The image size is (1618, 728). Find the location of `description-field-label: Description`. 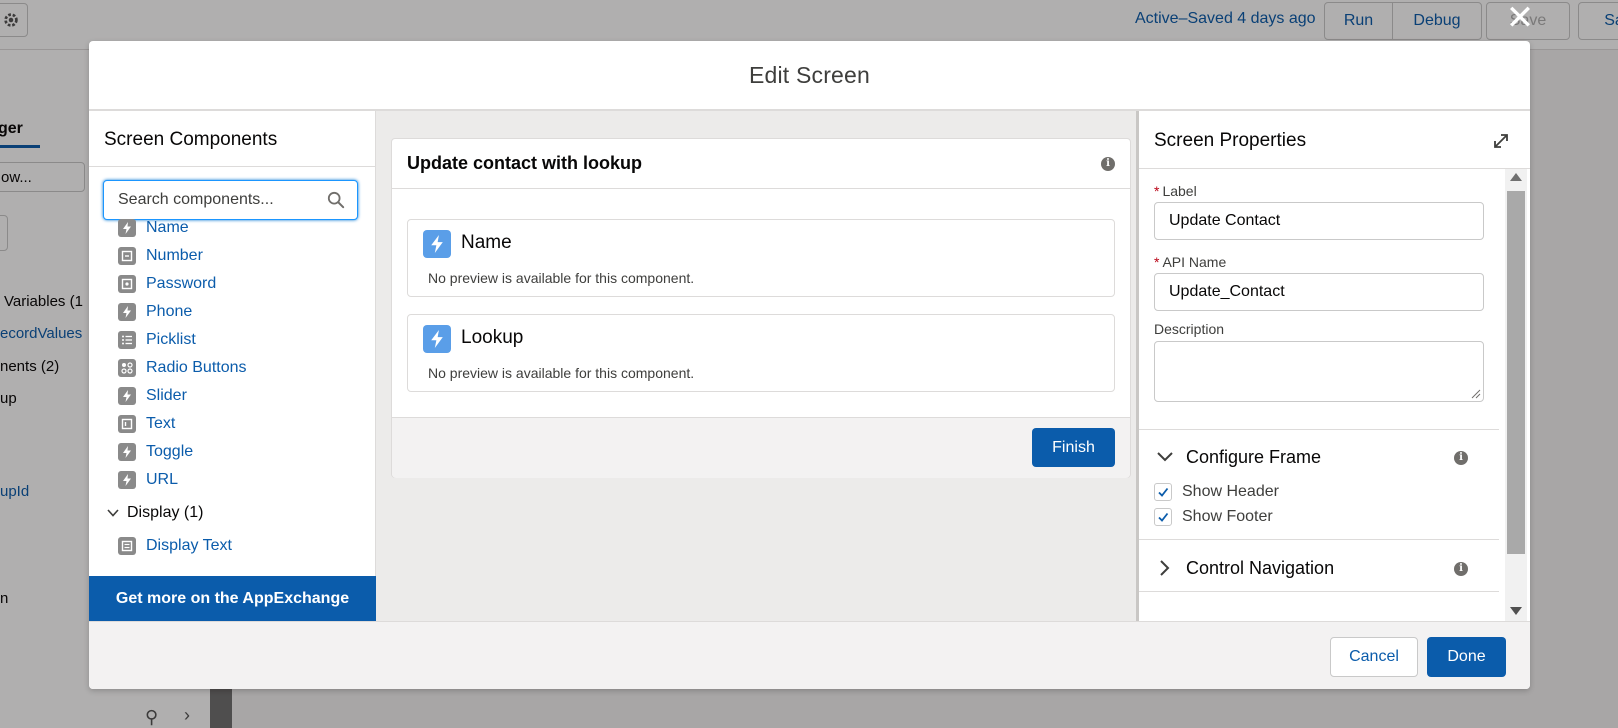

description-field-label: Description is located at coordinates (1189, 329).